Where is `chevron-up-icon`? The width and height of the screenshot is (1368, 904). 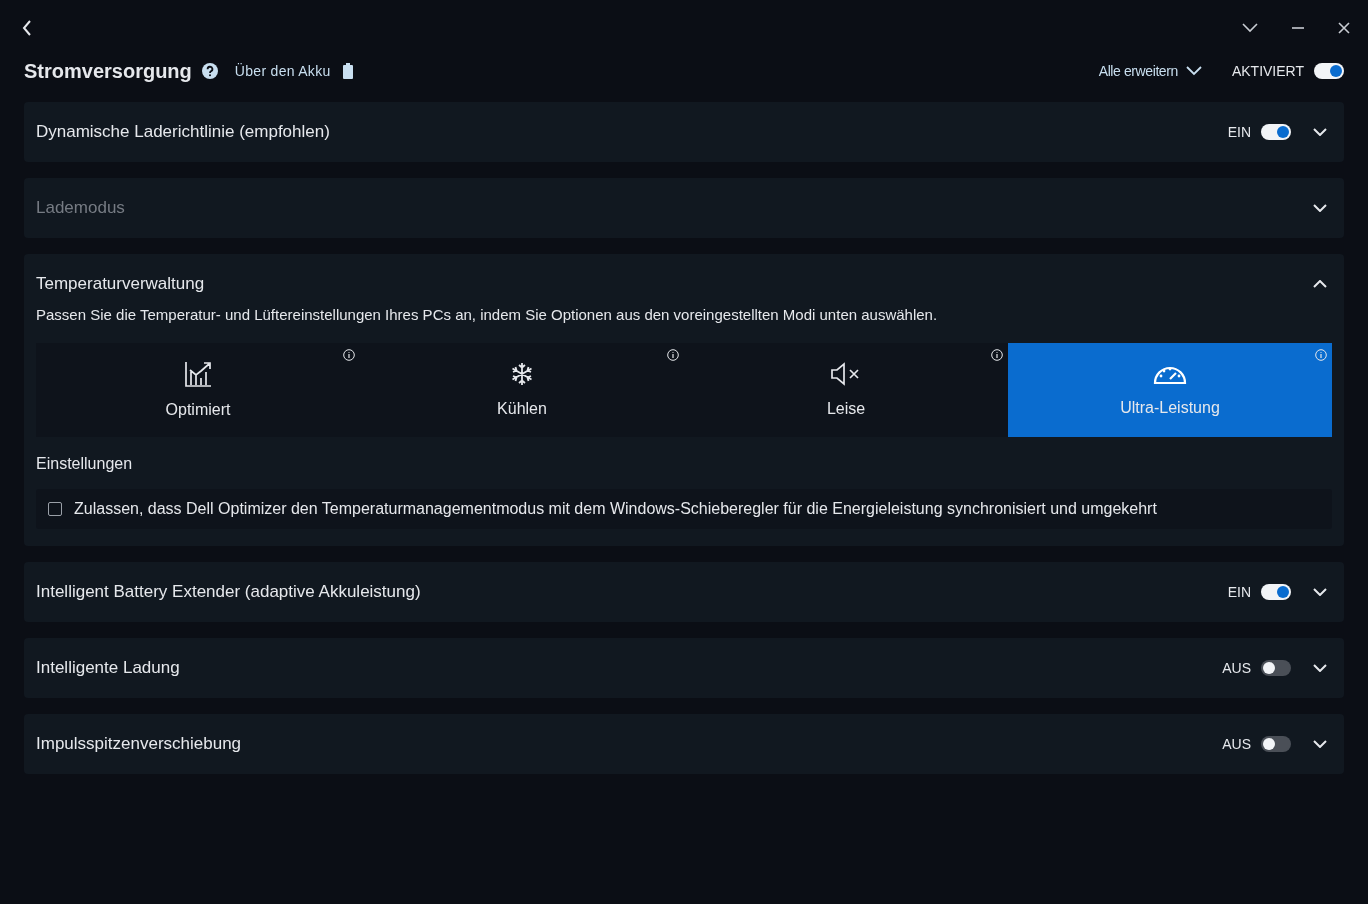
chevron-up-icon is located at coordinates (1320, 284).